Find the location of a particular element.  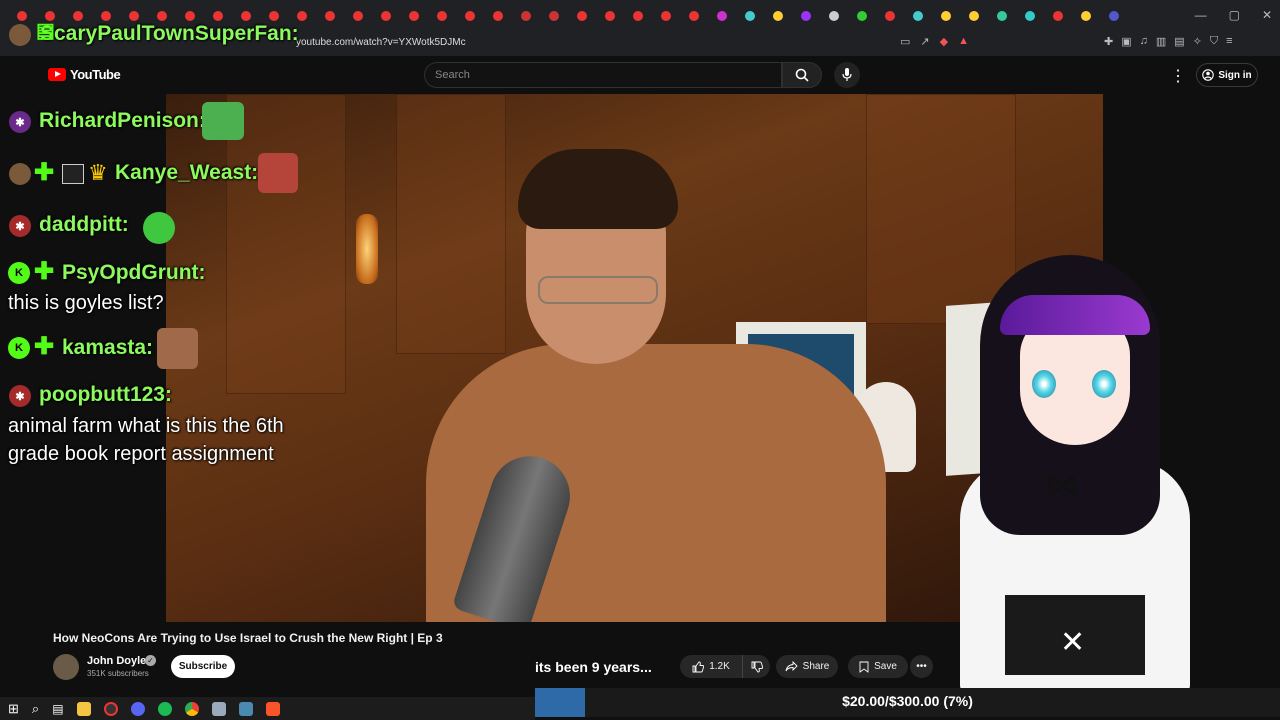

cast-icon: ▭ is located at coordinates (905, 41).